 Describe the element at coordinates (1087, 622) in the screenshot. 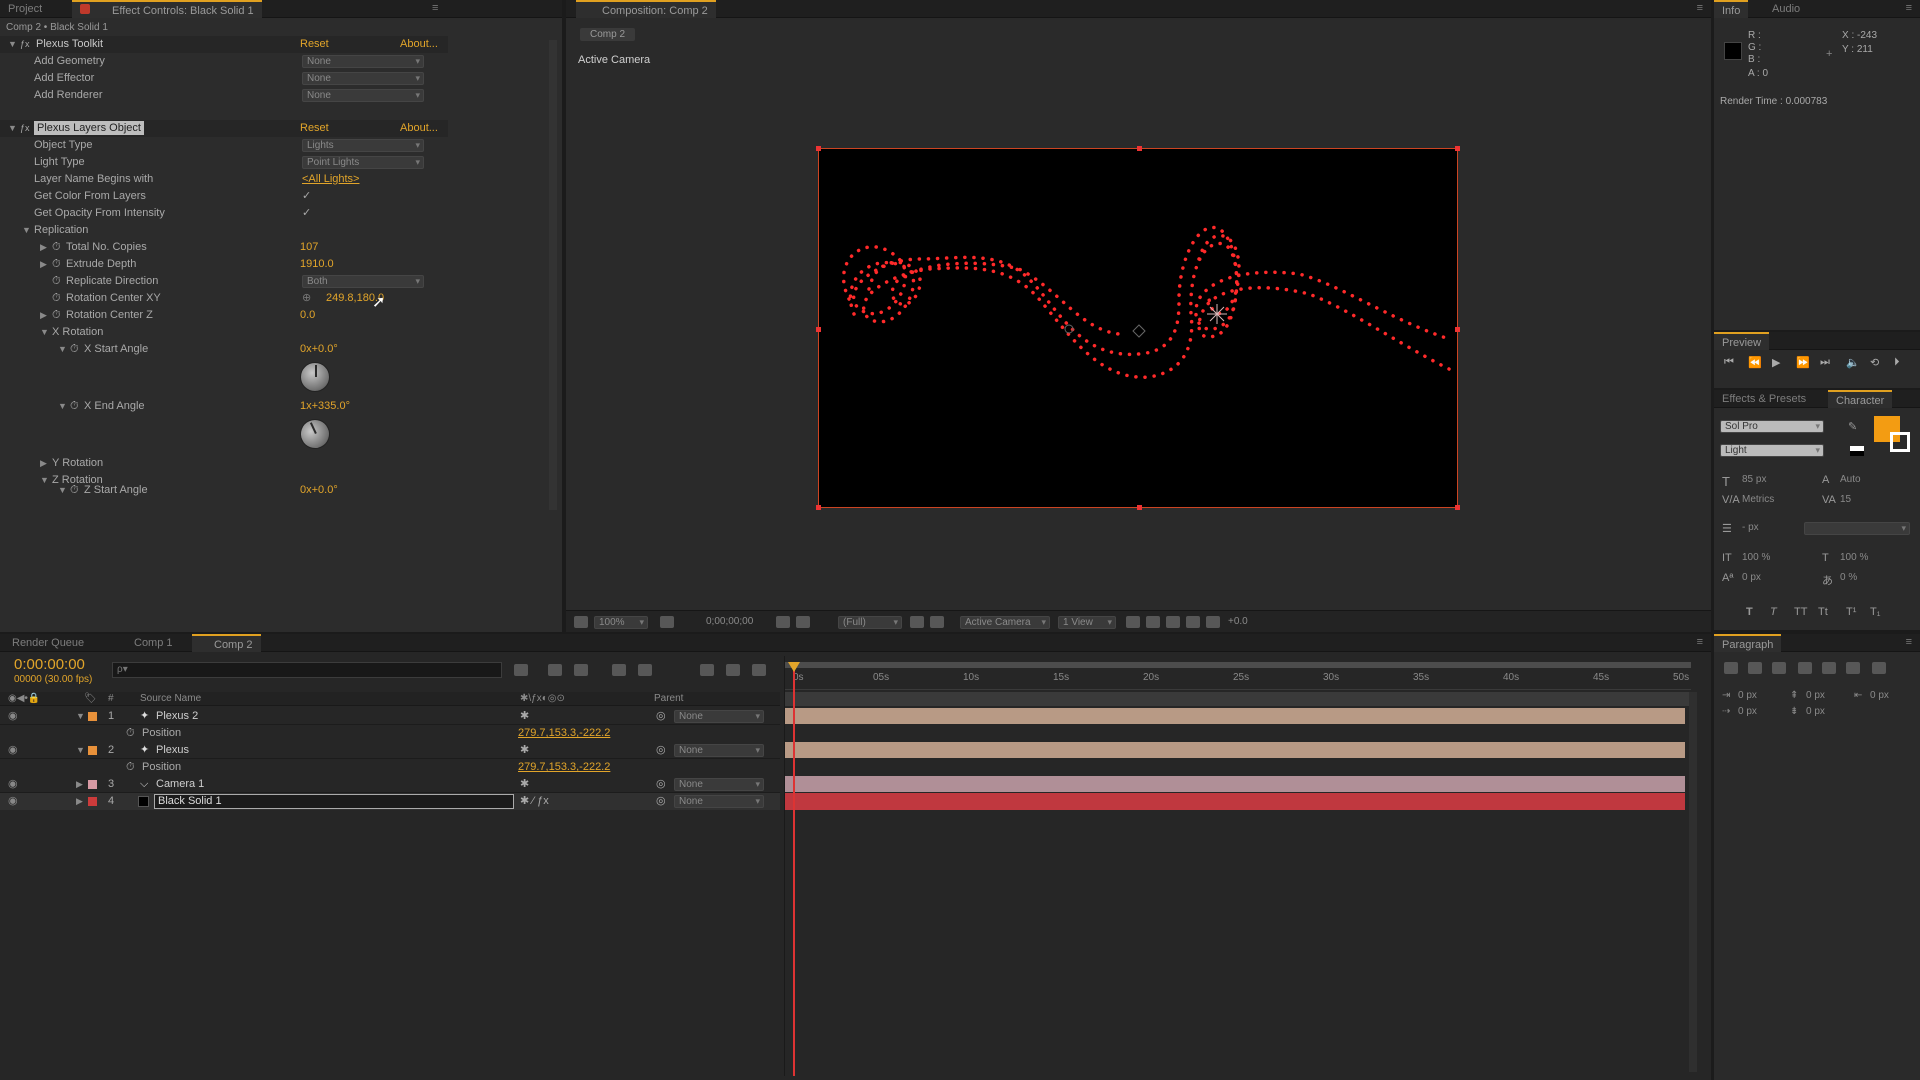

I see `views-dropdown: 1 View` at that location.